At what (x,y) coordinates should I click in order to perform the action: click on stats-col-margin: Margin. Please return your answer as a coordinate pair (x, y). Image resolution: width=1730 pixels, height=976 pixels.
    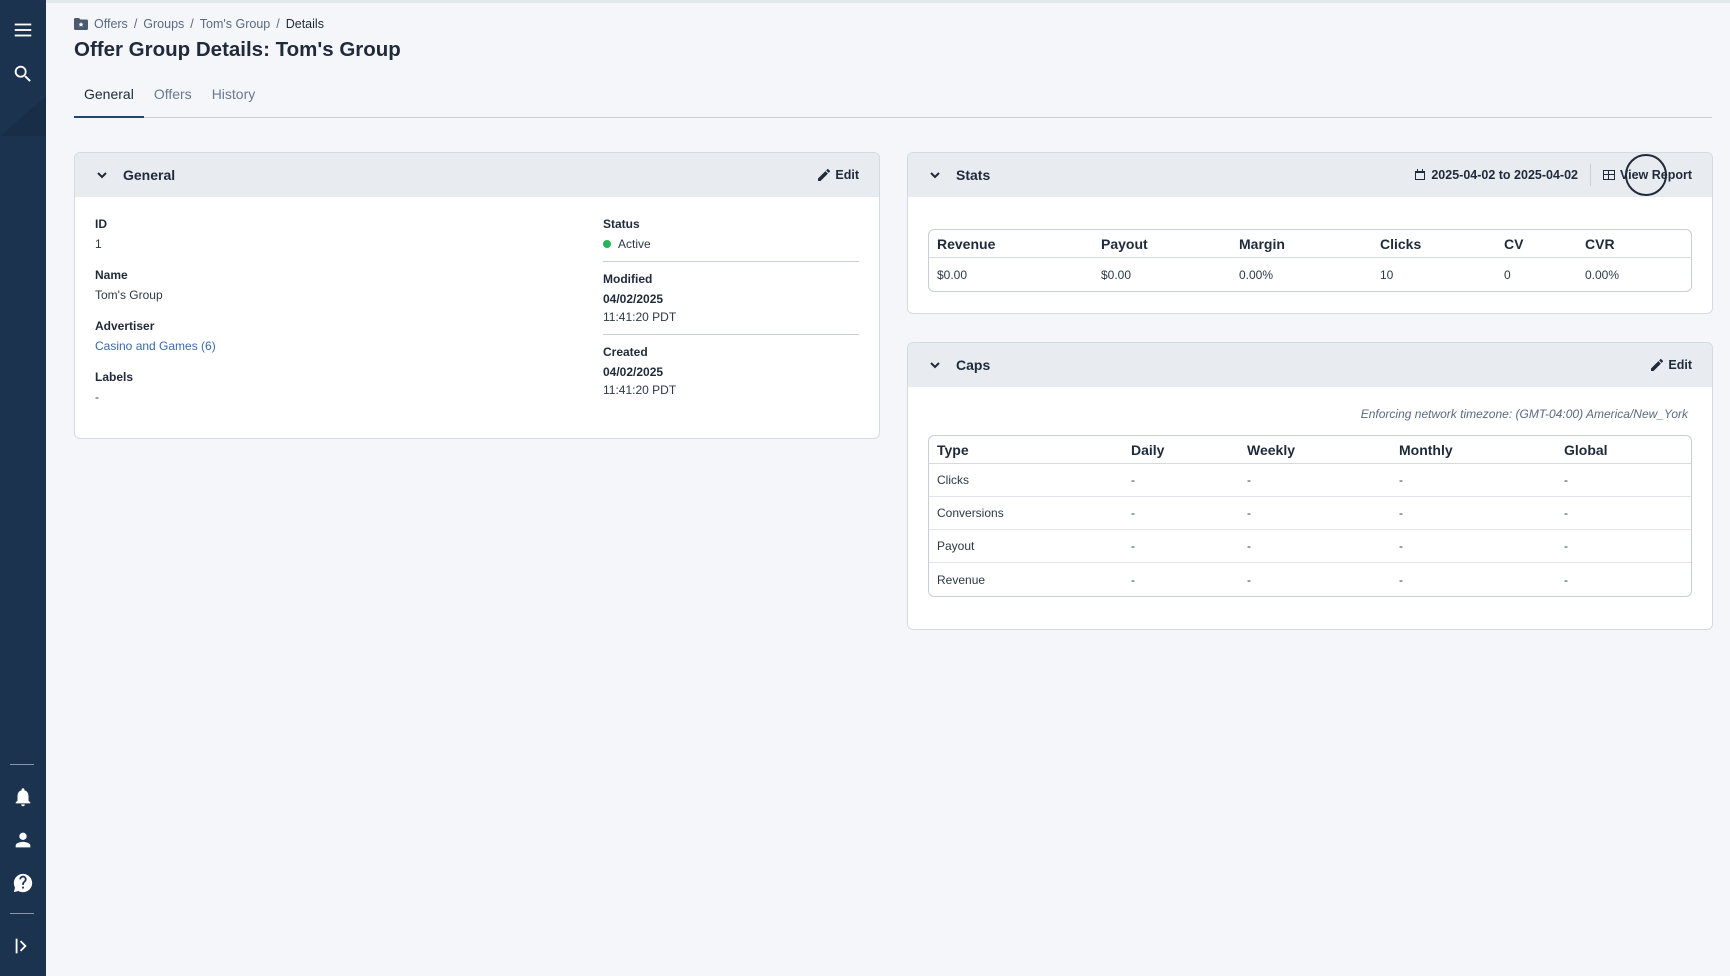
    Looking at the image, I should click on (1301, 244).